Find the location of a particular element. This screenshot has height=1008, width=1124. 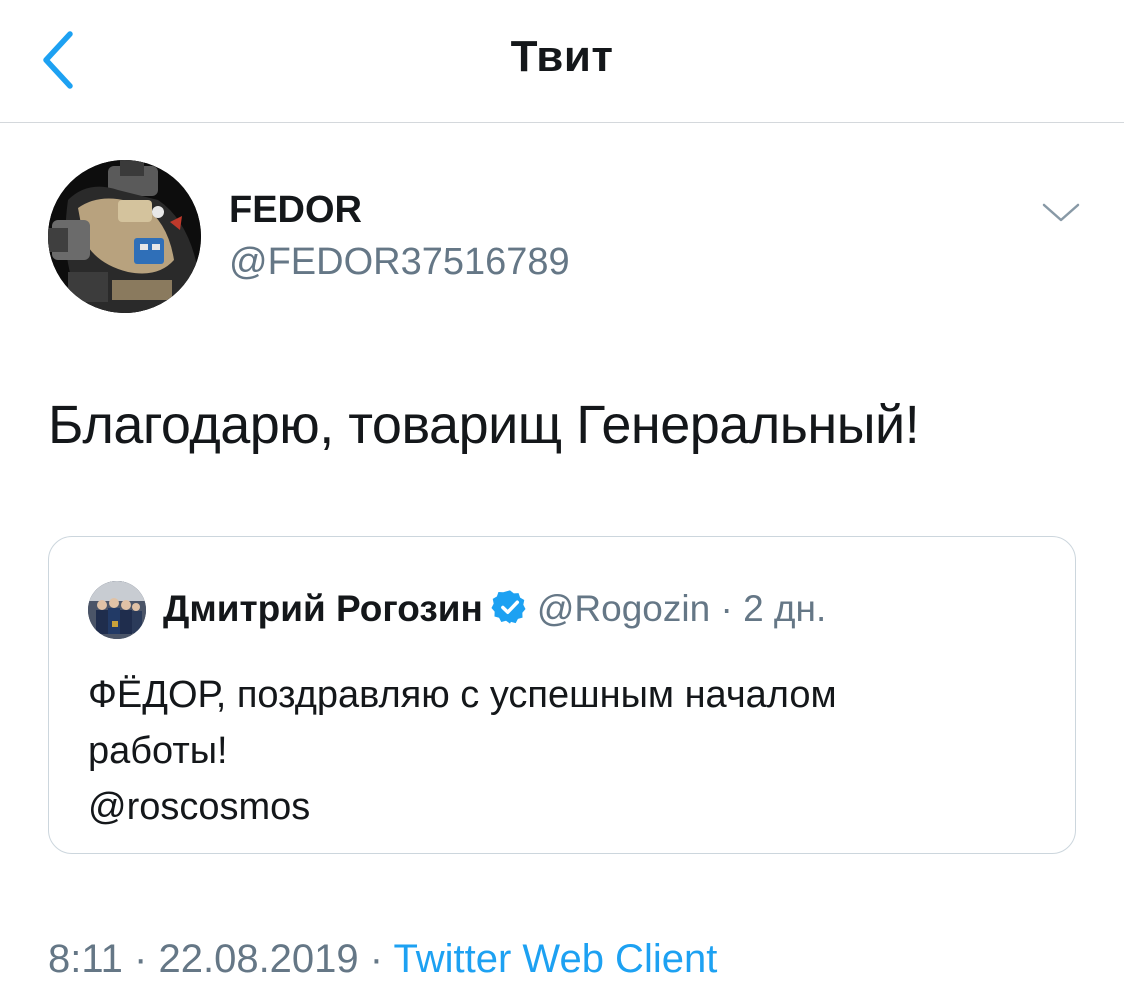

quoted-text-line: работы! is located at coordinates (158, 751).